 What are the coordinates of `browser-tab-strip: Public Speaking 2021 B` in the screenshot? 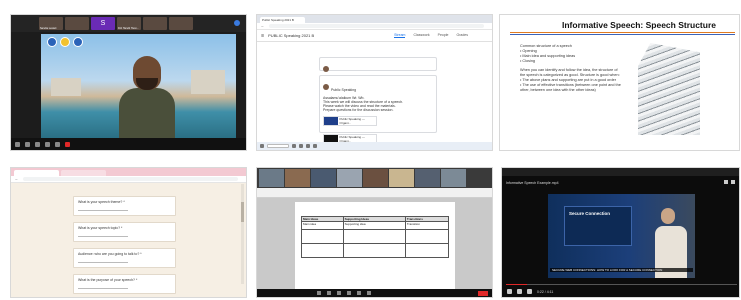 It's located at (374, 19).